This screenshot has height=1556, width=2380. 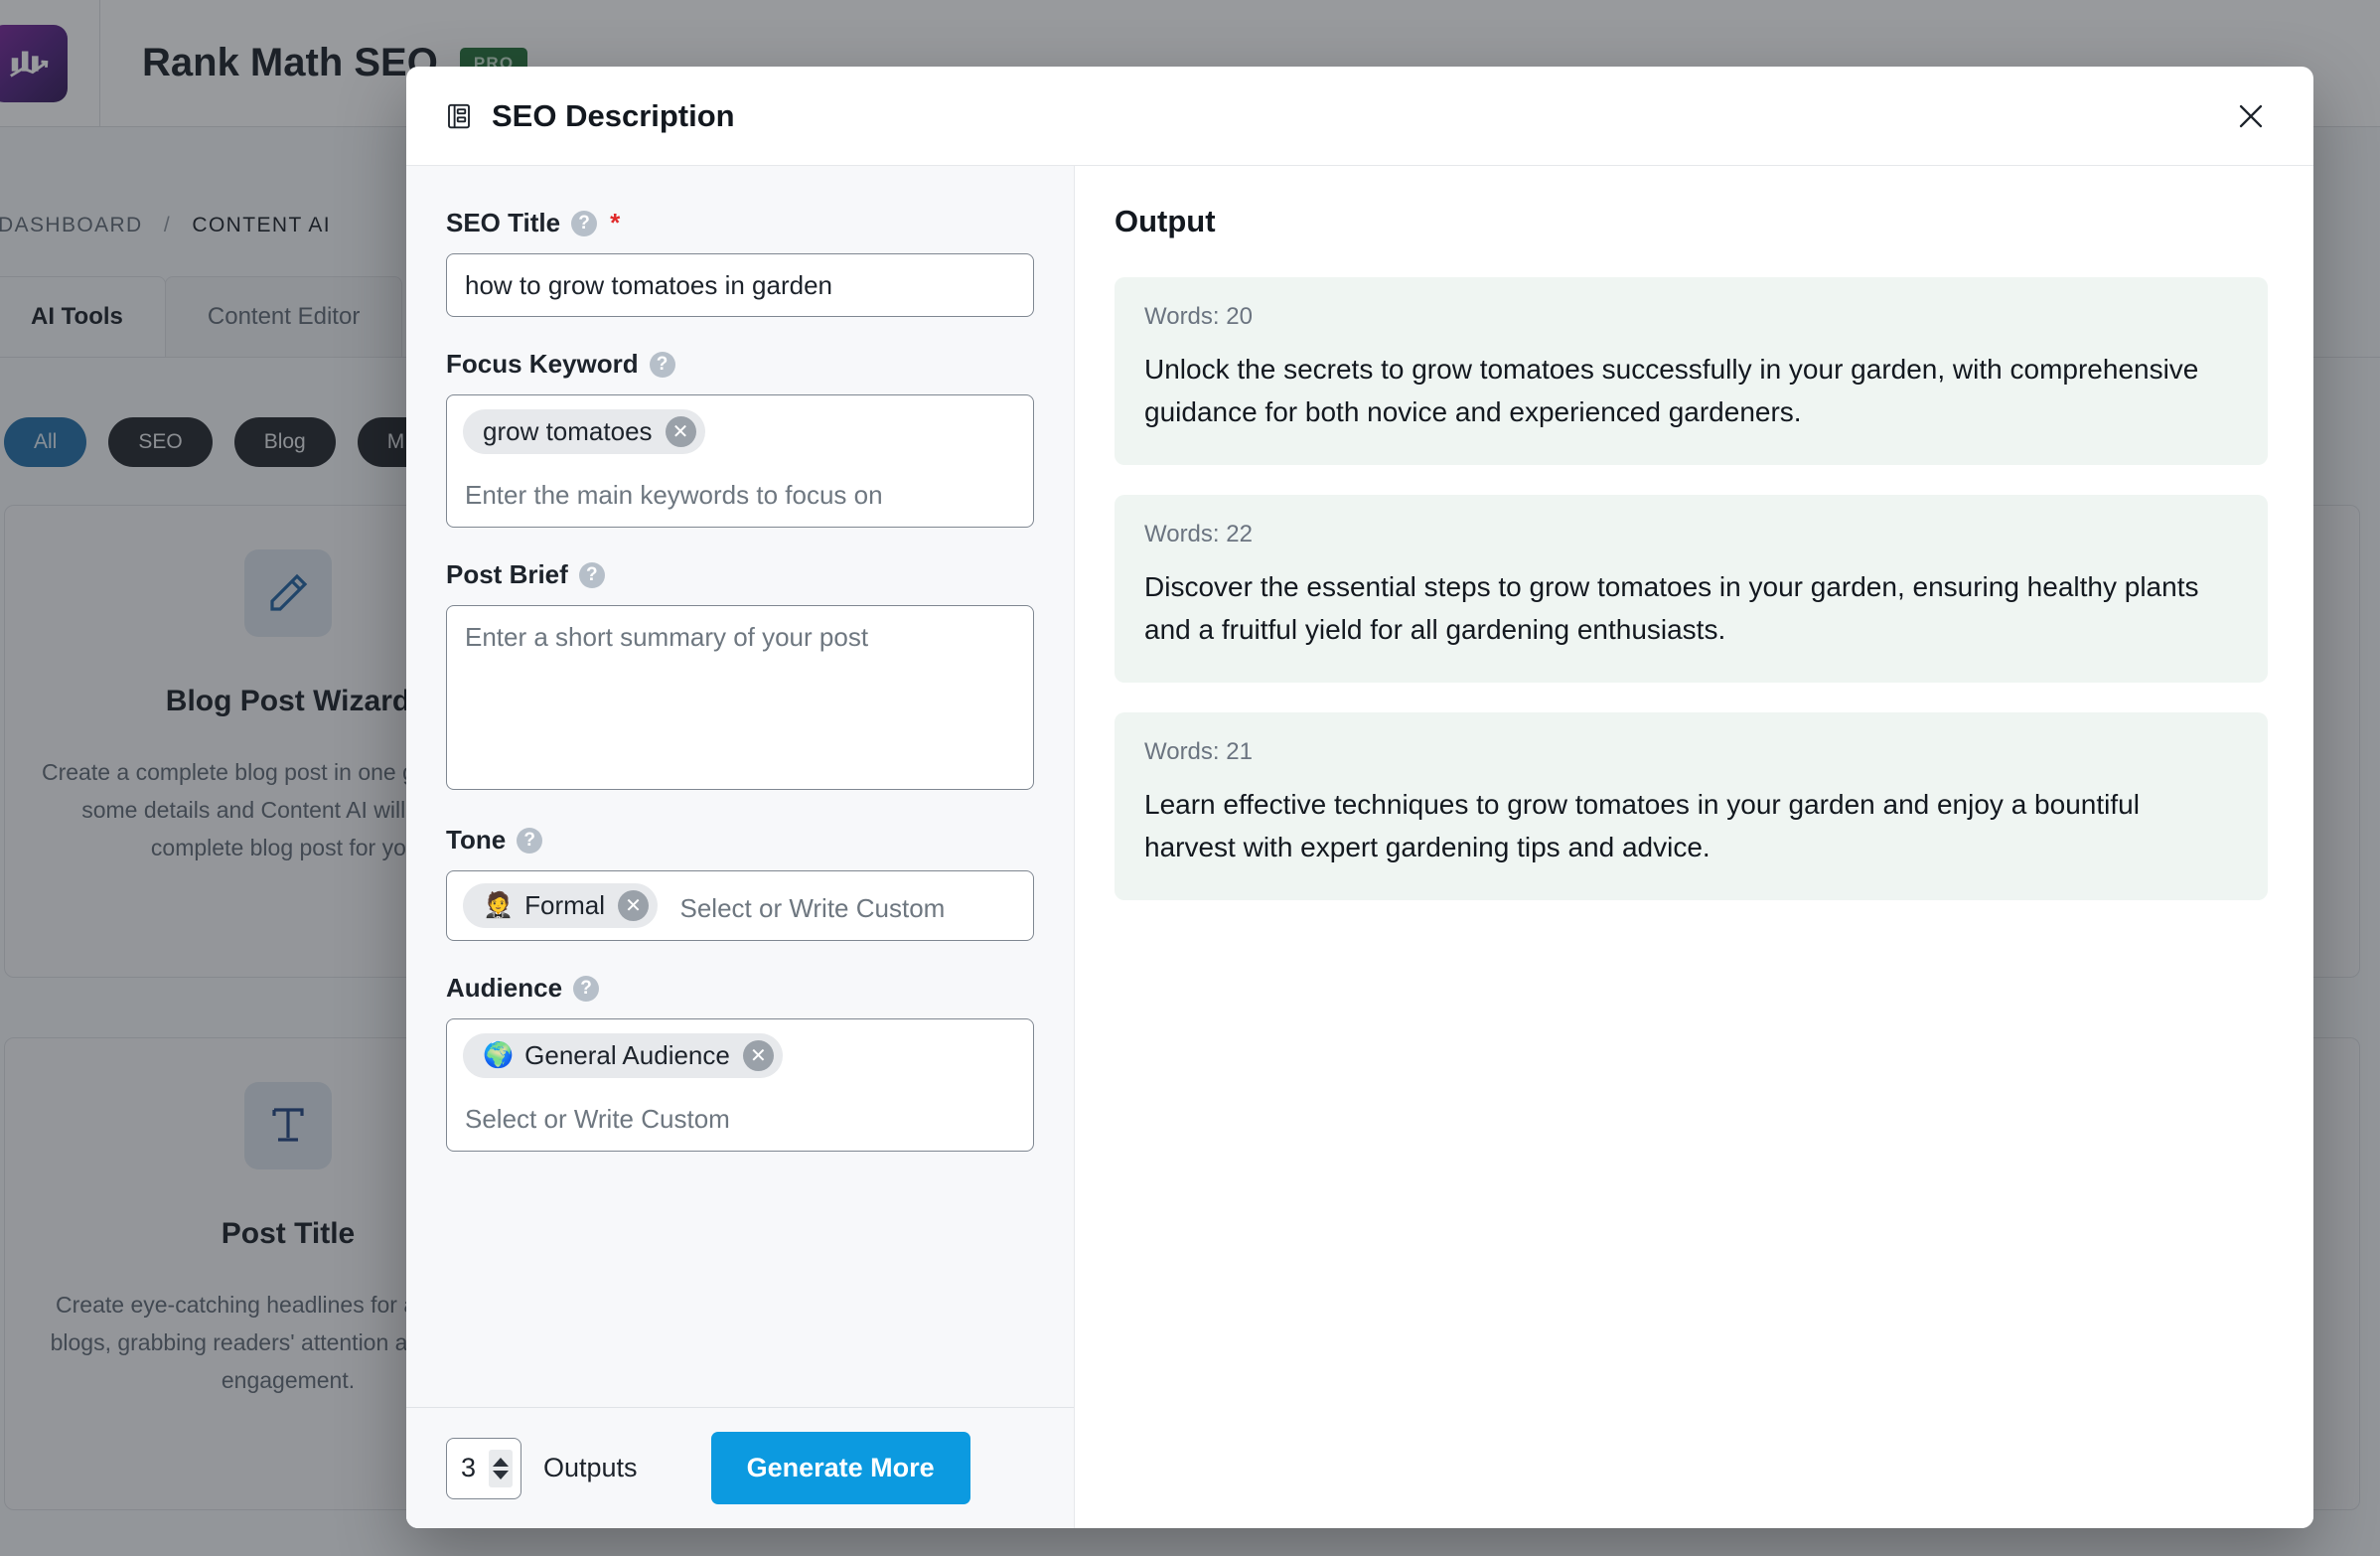 What do you see at coordinates (590, 1467) in the screenshot?
I see `outputs-label: Outputs` at bounding box center [590, 1467].